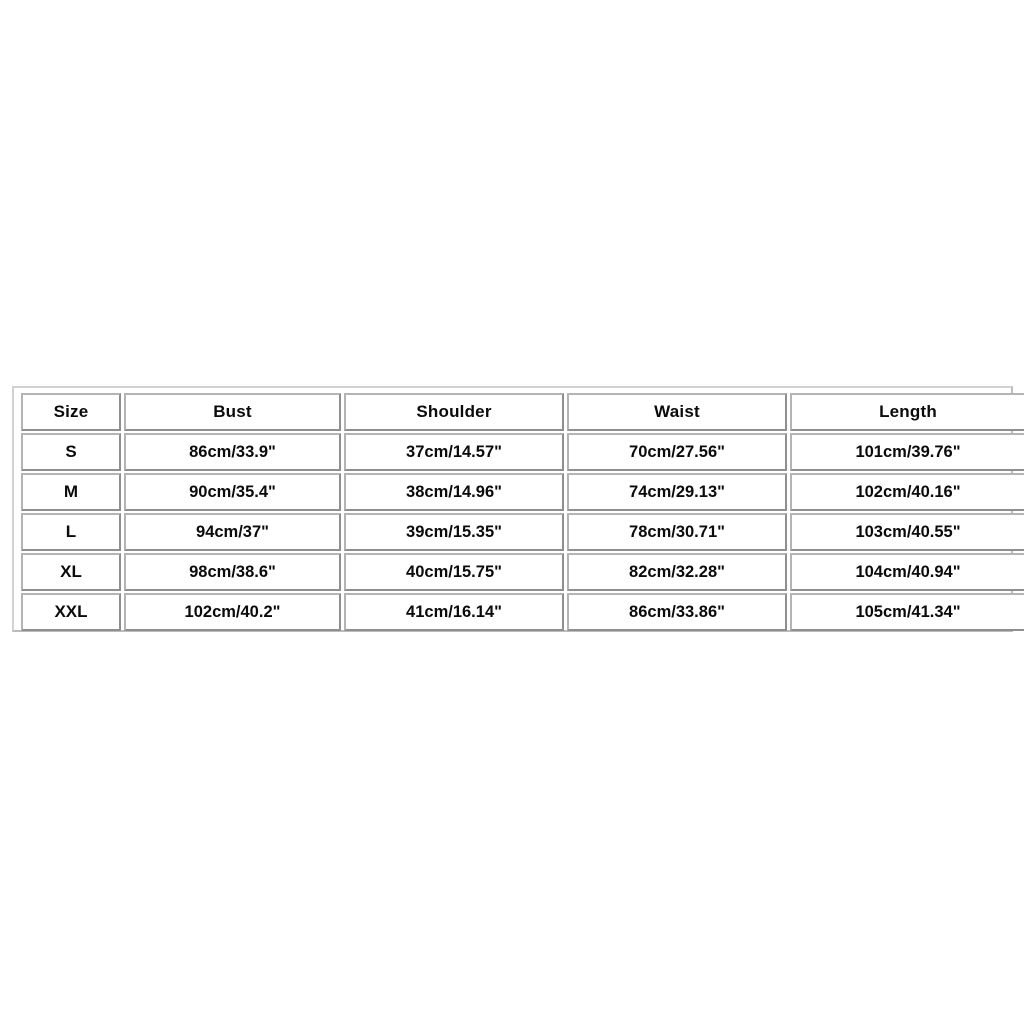 The height and width of the screenshot is (1024, 1024). I want to click on table-header-row: Size Bust Shoulder Waist Length, so click(522, 412).